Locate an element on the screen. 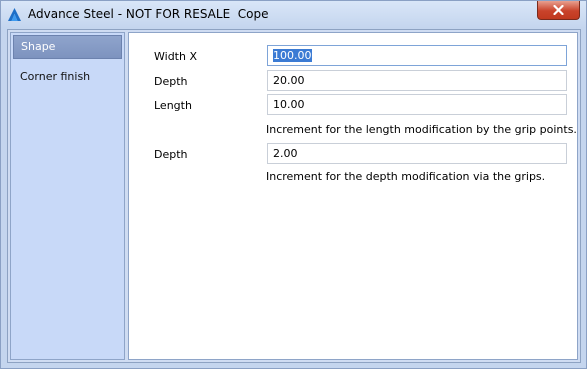 This screenshot has width=587, height=369. window-title: Advance Steel - NOT FOR RESALE Cope is located at coordinates (148, 14).